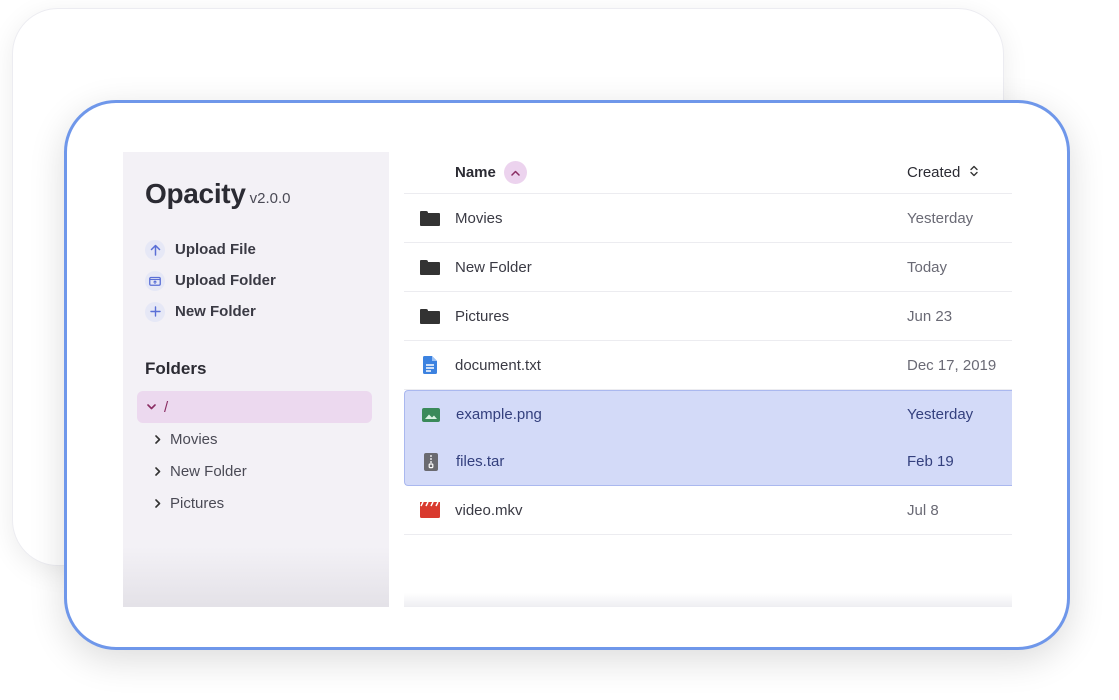 This screenshot has height=700, width=1119. What do you see at coordinates (225, 280) in the screenshot?
I see `upload-folder-label: Upload Folder` at bounding box center [225, 280].